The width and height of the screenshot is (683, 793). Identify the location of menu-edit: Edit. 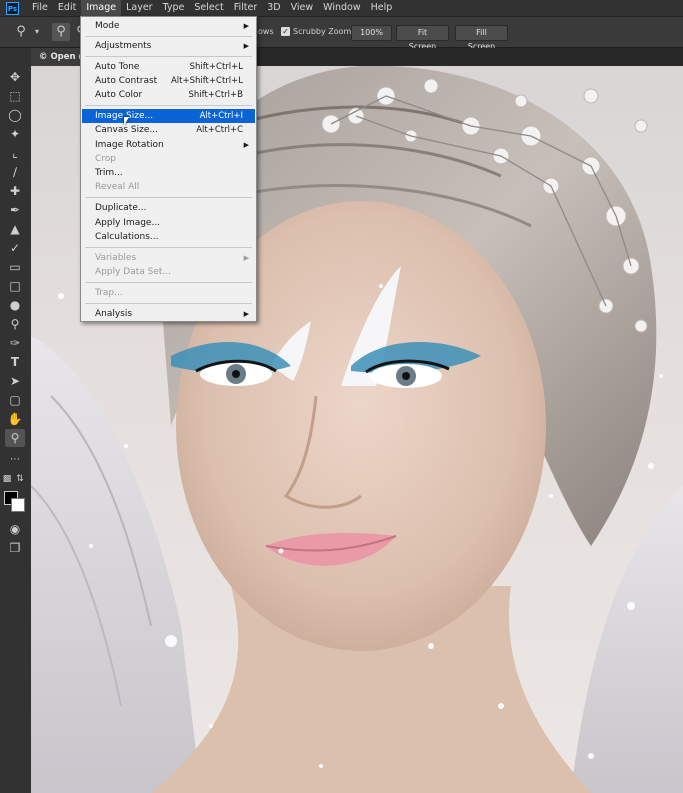
(67, 8).